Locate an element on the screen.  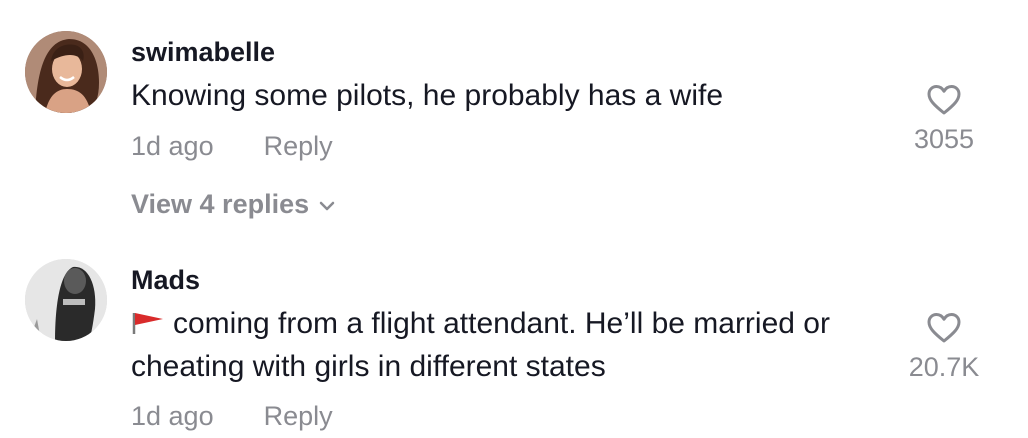
like-area: 3055 is located at coordinates (944, 119).